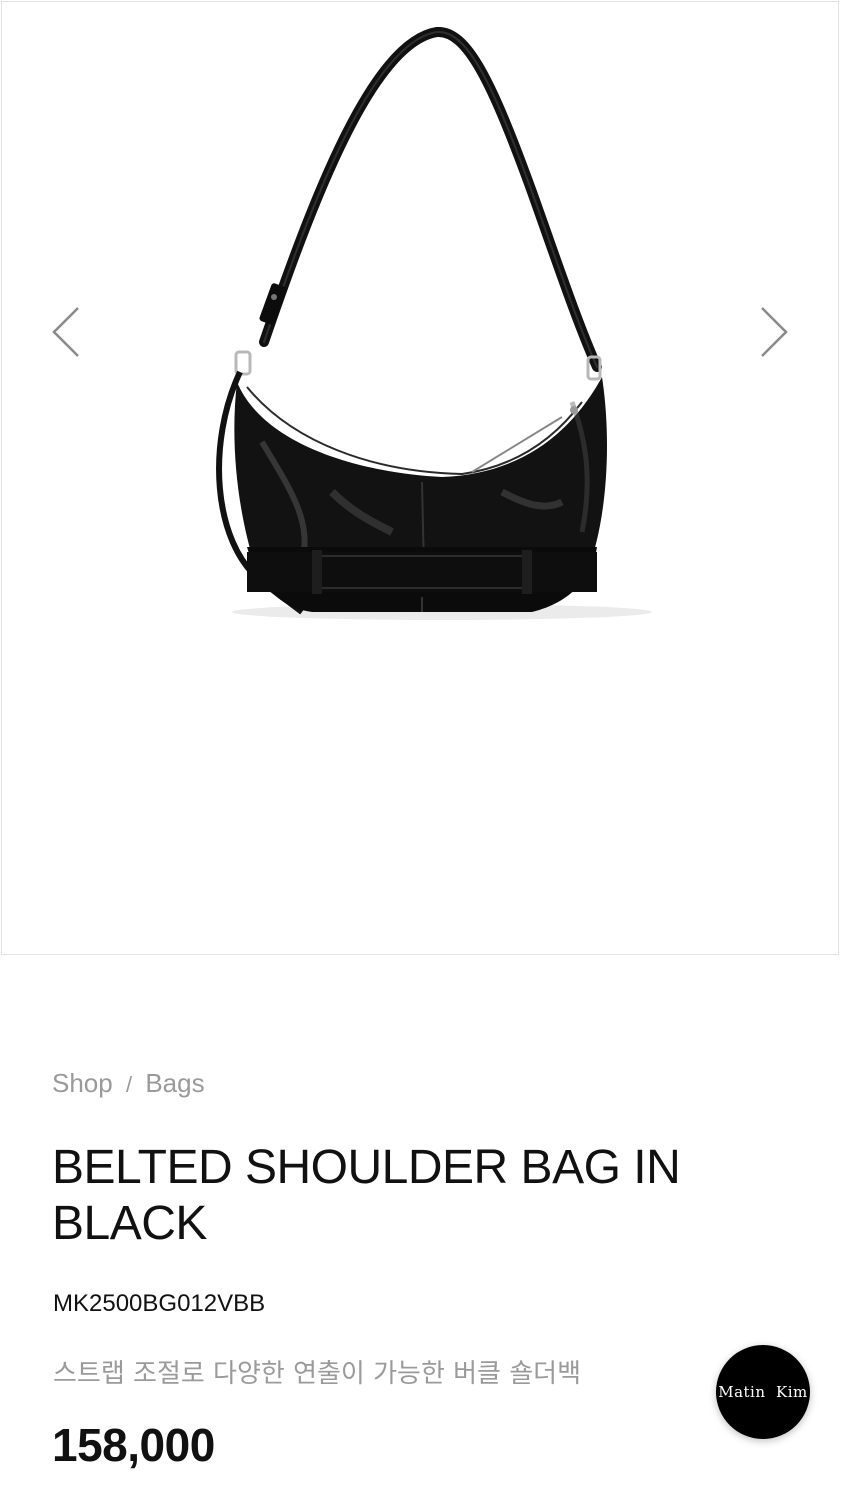 This screenshot has height=1500, width=841. I want to click on breadcrumb: Shop / Bags, so click(128, 1083).